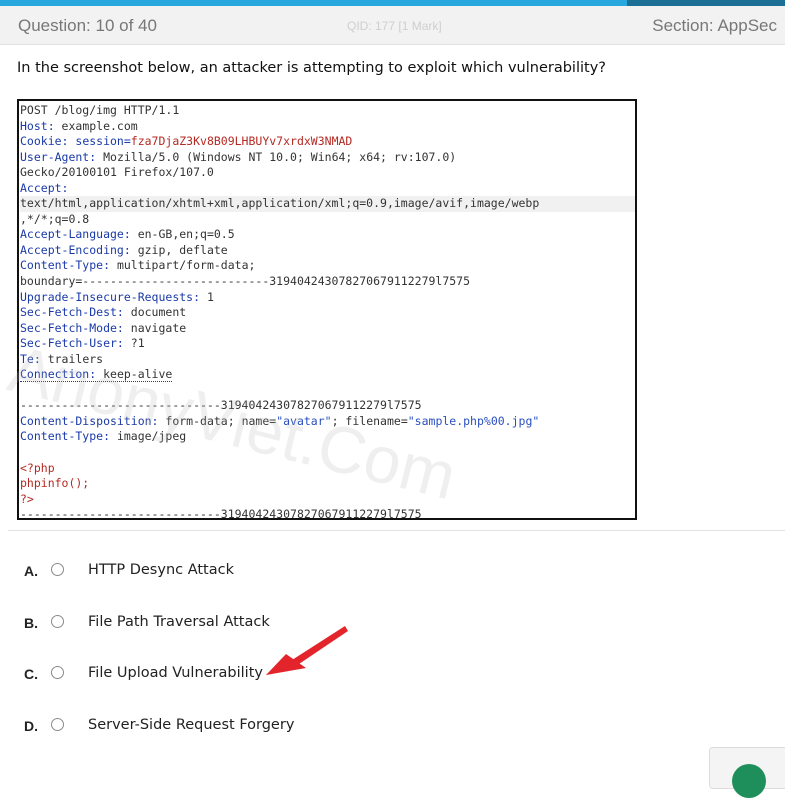 This screenshot has width=785, height=798. I want to click on header-accept-encoding: Accept-Encoding: gzip, deflate, so click(124, 249).